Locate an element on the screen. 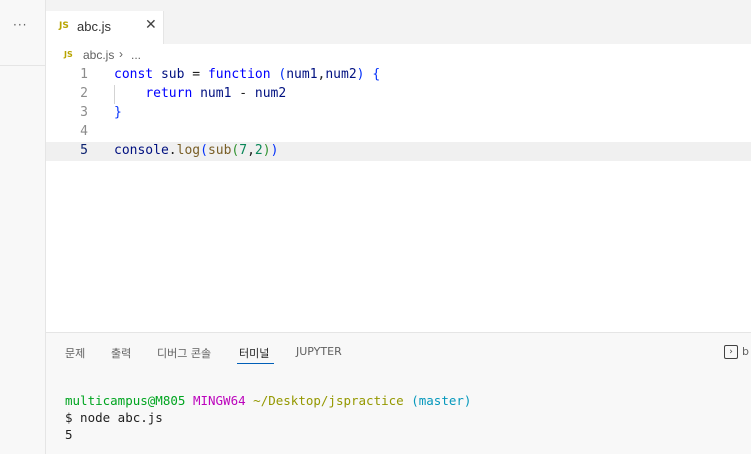  code-token: = is located at coordinates (196, 74).